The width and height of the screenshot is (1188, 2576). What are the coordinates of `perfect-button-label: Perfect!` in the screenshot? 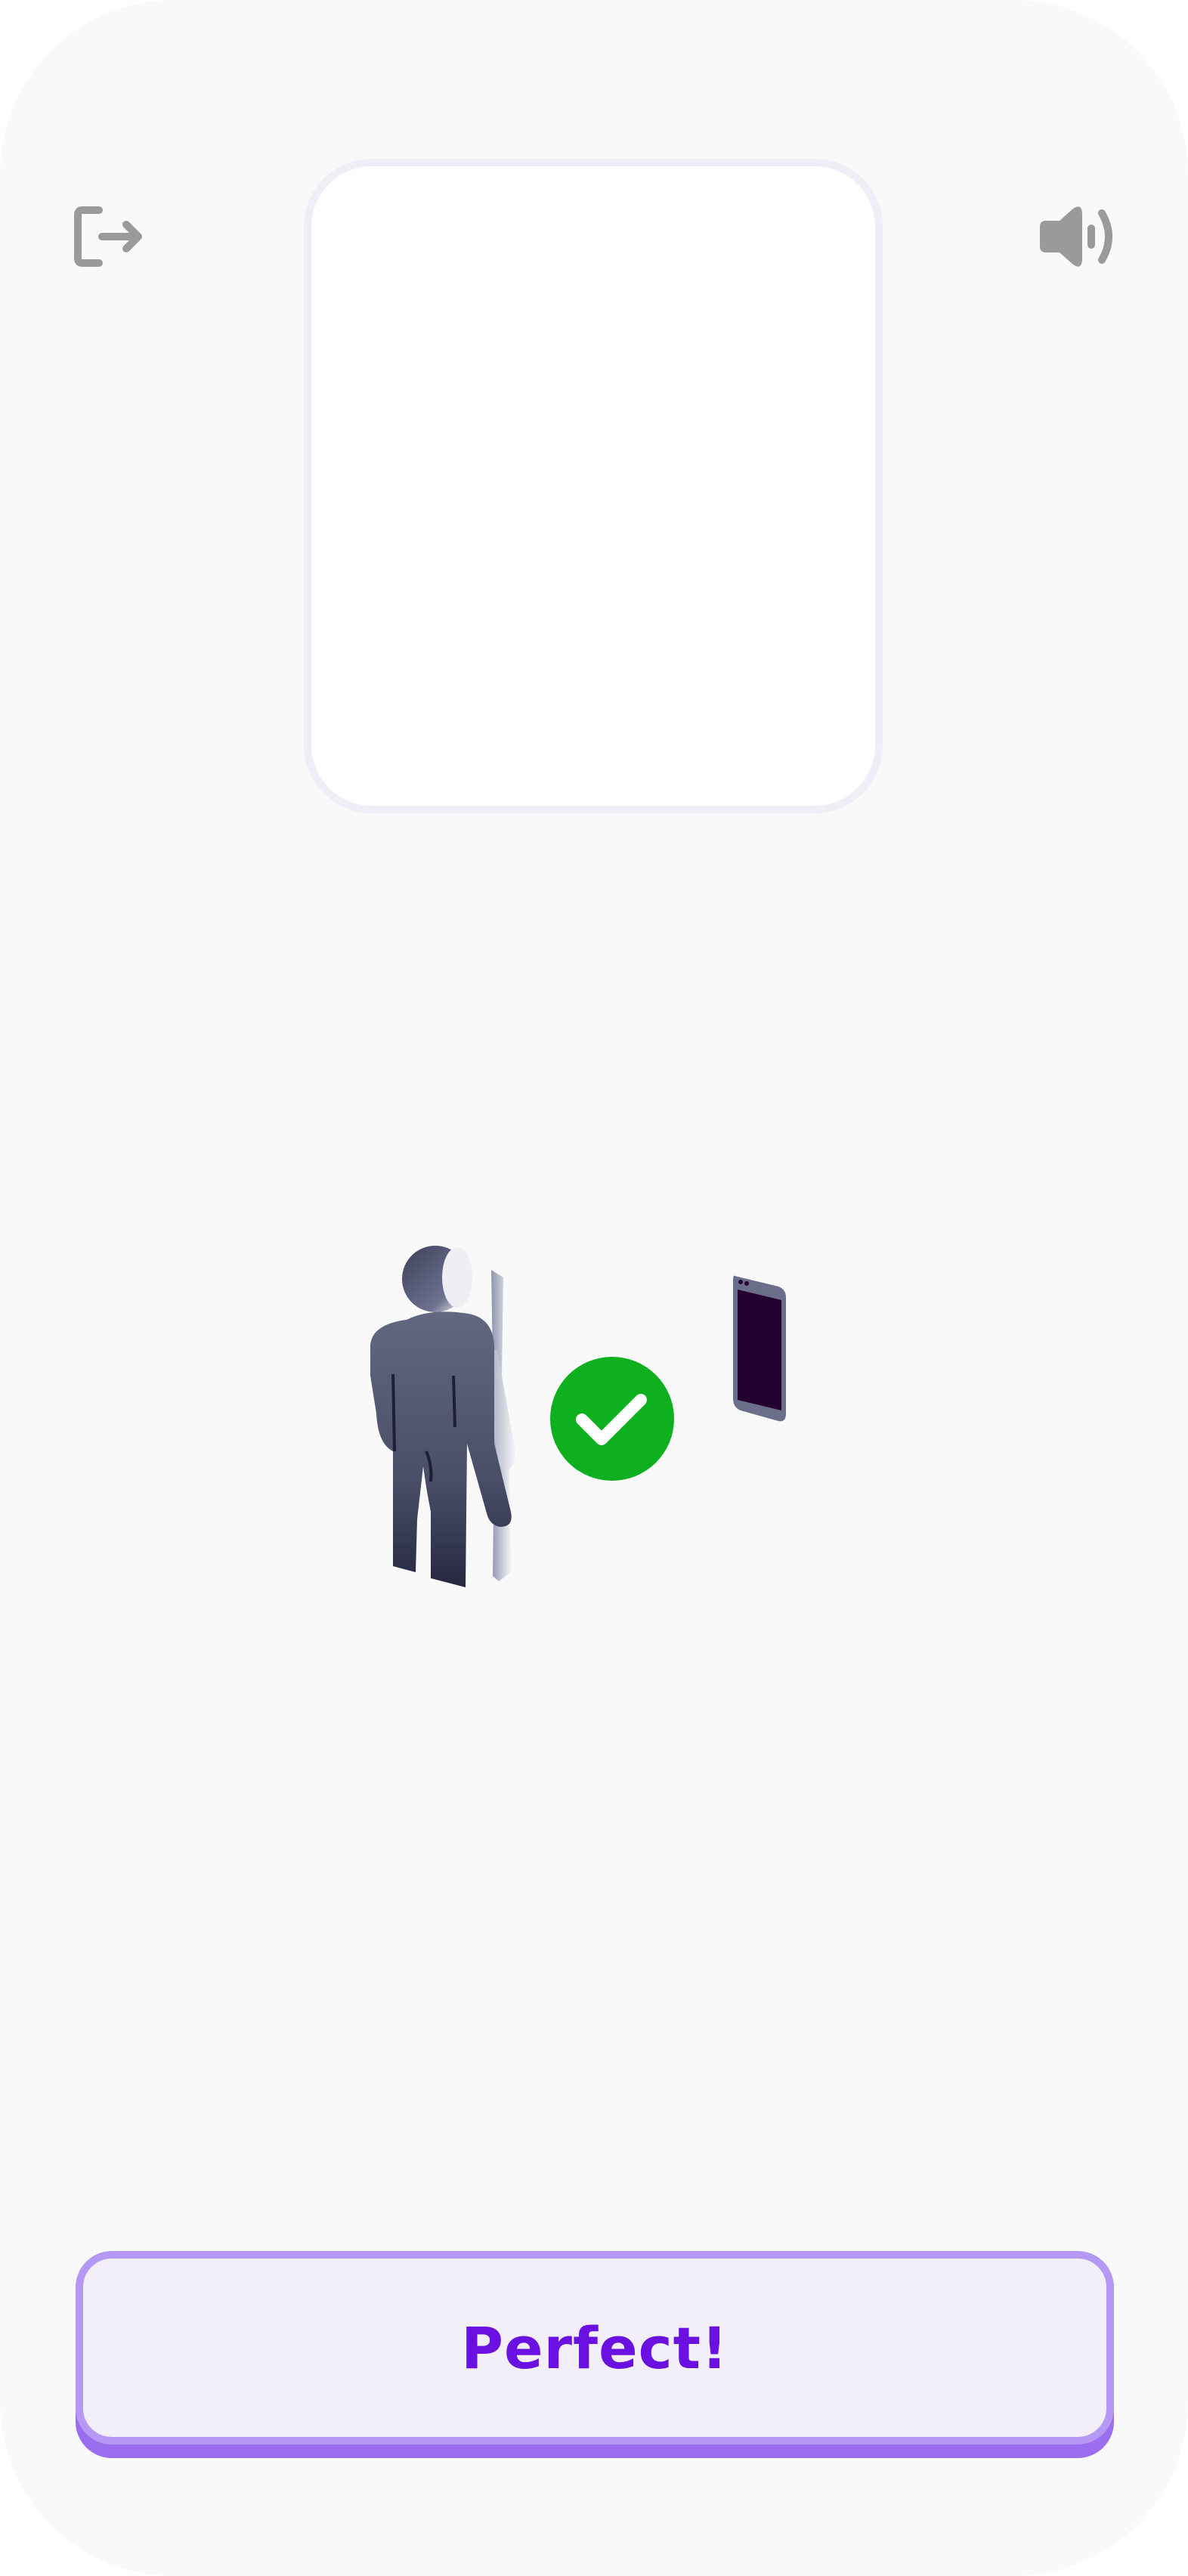 It's located at (595, 2348).